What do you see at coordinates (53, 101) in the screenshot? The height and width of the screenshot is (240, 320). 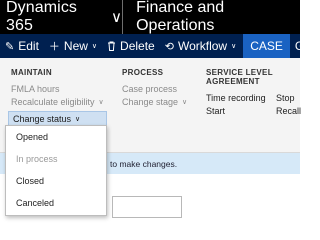 I see `recalculate-label: Recalculate eligibility` at bounding box center [53, 101].